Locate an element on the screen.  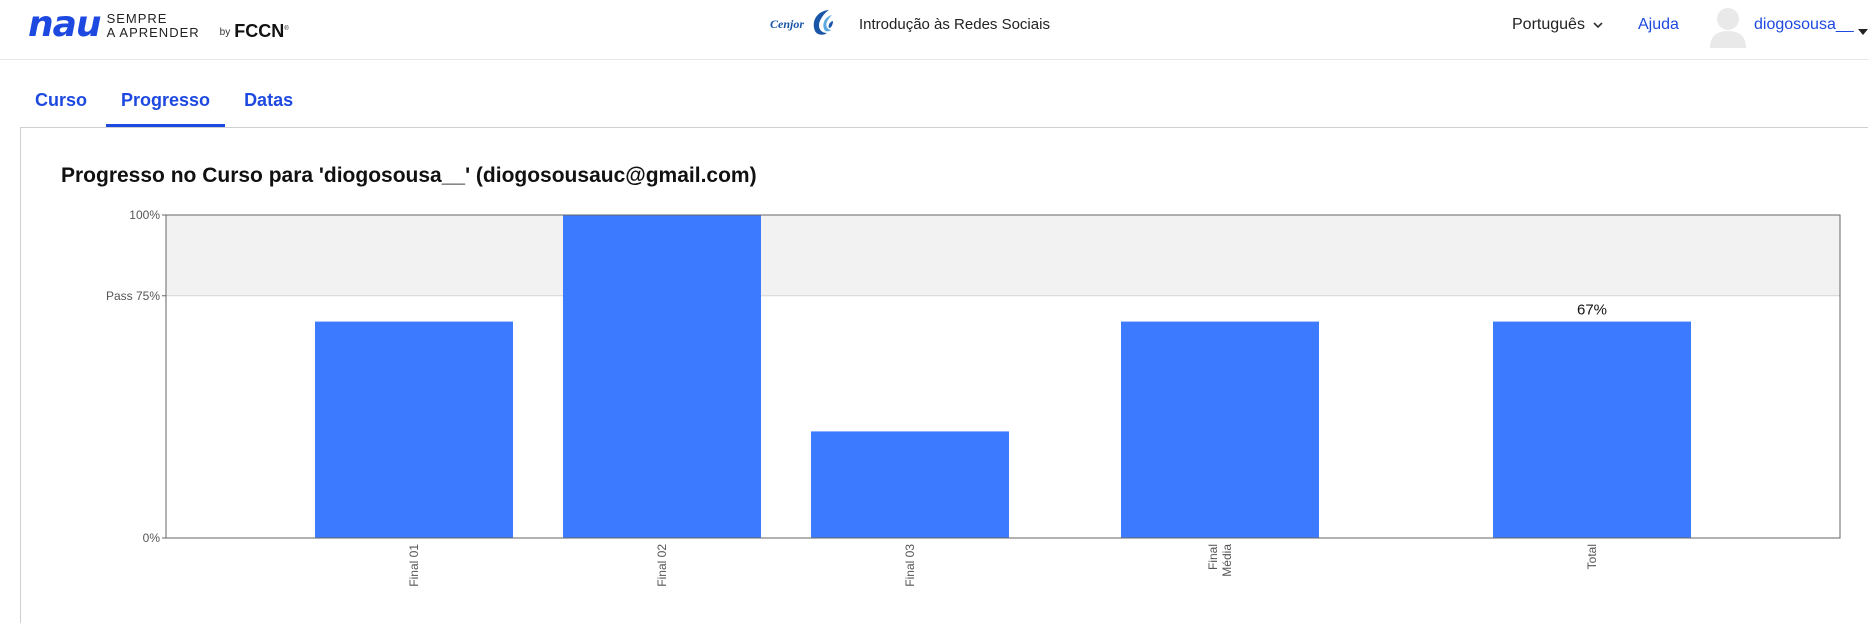
y-tick-label: 0% is located at coordinates (152, 538).